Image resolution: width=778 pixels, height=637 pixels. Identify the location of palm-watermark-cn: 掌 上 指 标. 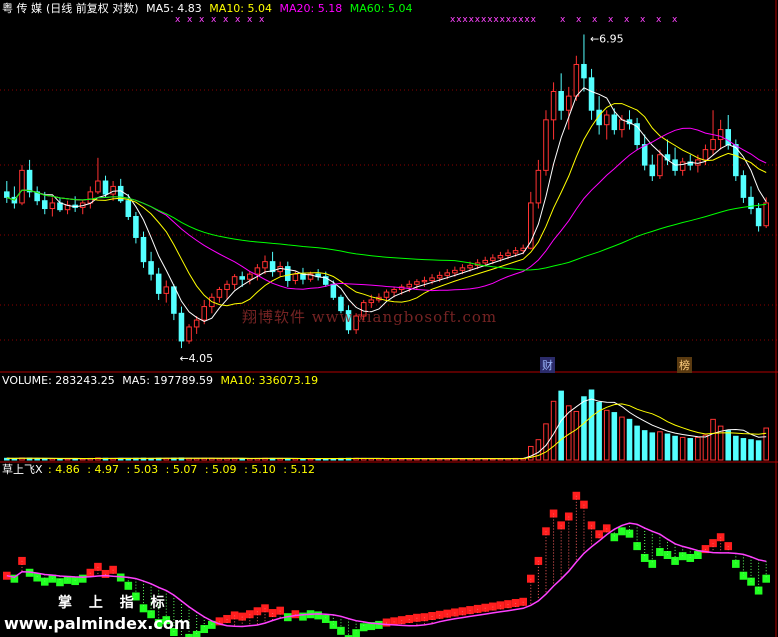
(114, 603).